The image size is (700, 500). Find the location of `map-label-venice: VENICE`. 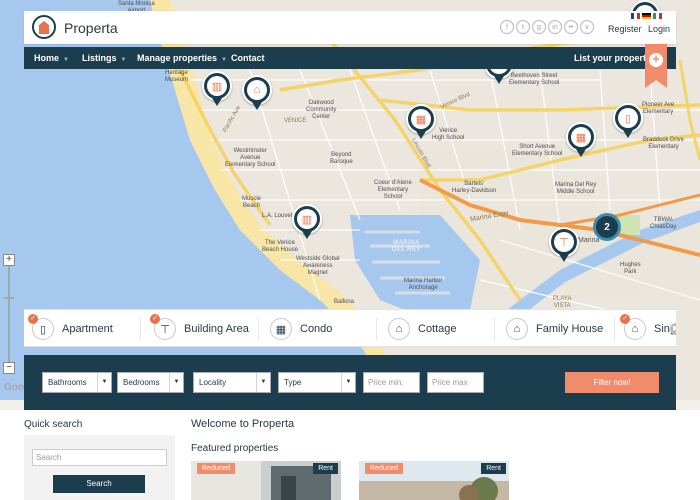

map-label-venice: VENICE is located at coordinates (295, 121).